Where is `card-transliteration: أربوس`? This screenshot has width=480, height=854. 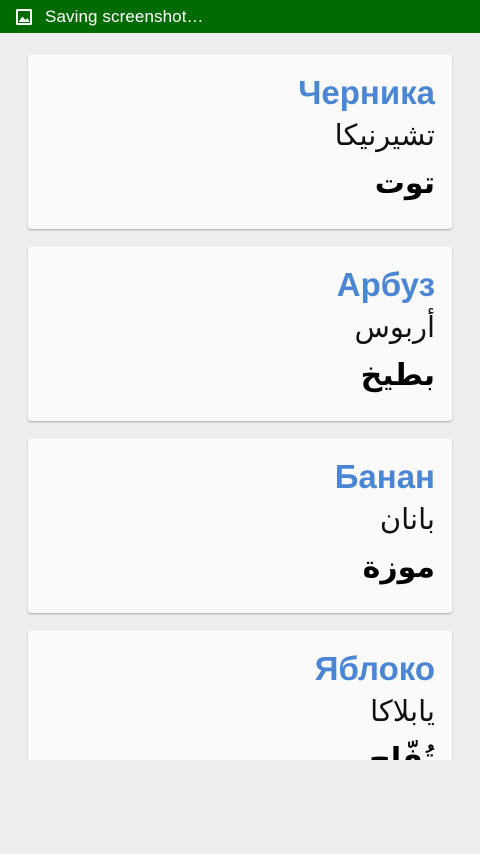 card-transliteration: أربوس is located at coordinates (394, 327).